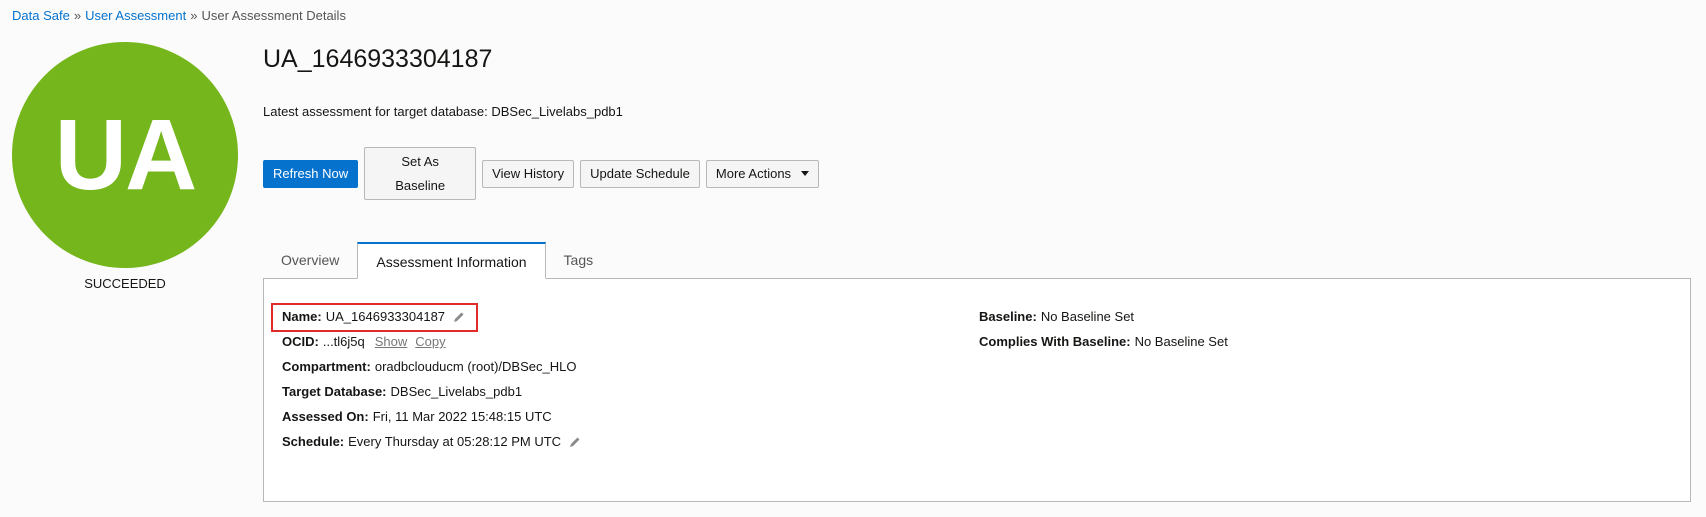 The image size is (1706, 517). I want to click on ocid-row: OCID: ...tl6j5q Show Copy, so click(364, 341).